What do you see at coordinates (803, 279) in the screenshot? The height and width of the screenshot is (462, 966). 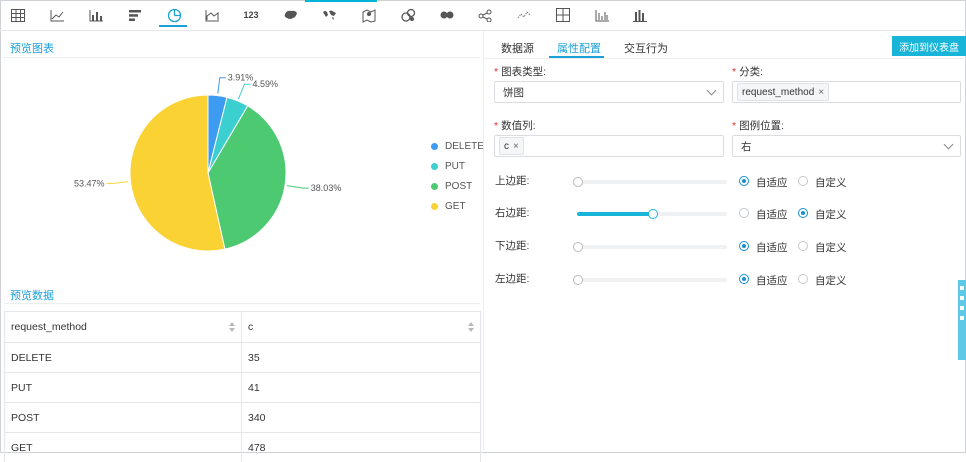 I see `left-margin-custom-radio` at bounding box center [803, 279].